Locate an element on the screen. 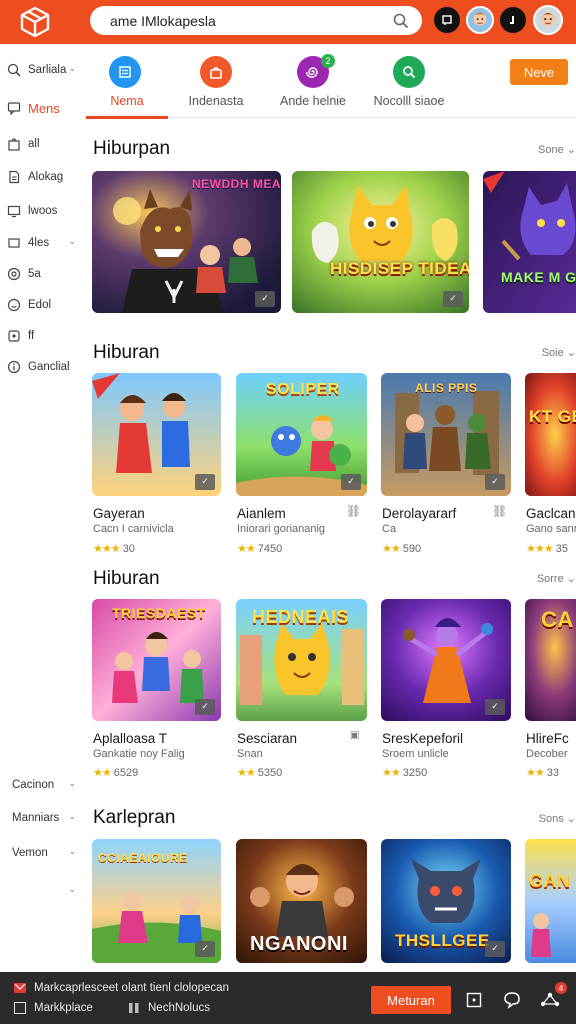 This screenshot has width=576, height=1024. see-more-link: Sorre ⌄ is located at coordinates (556, 578).